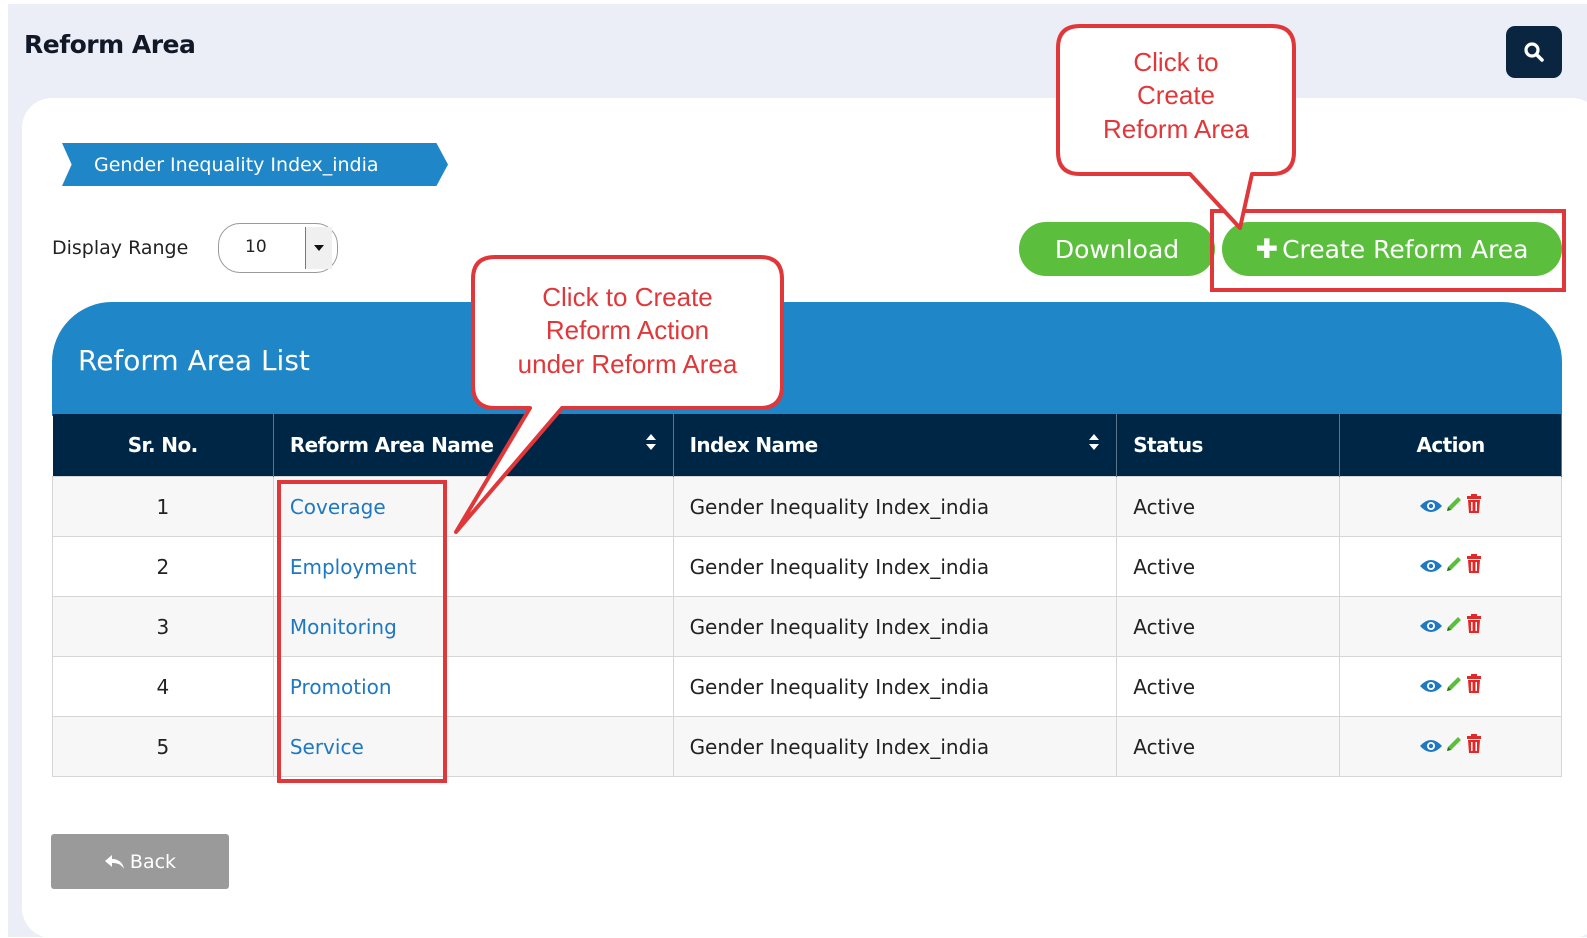 Image resolution: width=1587 pixels, height=938 pixels. Describe the element at coordinates (1228, 445) in the screenshot. I see `column-header-status: Status` at that location.